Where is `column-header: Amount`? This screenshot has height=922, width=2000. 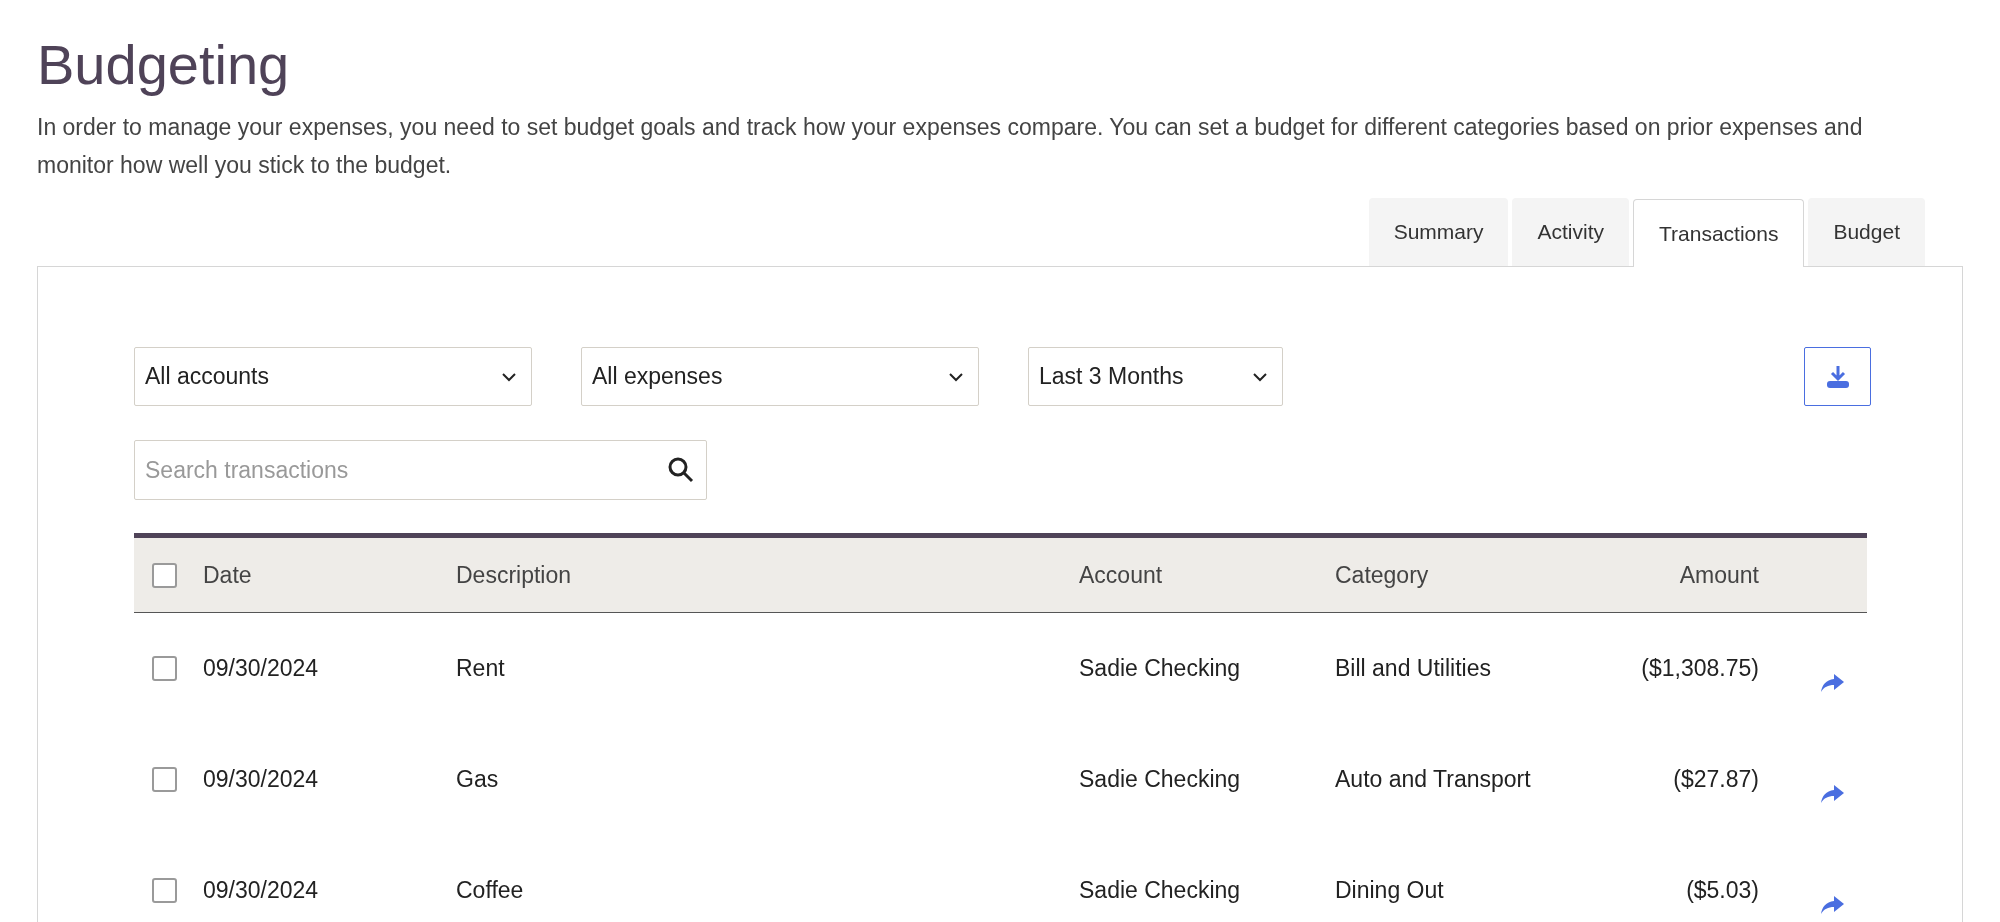
column-header: Amount is located at coordinates (1718, 575).